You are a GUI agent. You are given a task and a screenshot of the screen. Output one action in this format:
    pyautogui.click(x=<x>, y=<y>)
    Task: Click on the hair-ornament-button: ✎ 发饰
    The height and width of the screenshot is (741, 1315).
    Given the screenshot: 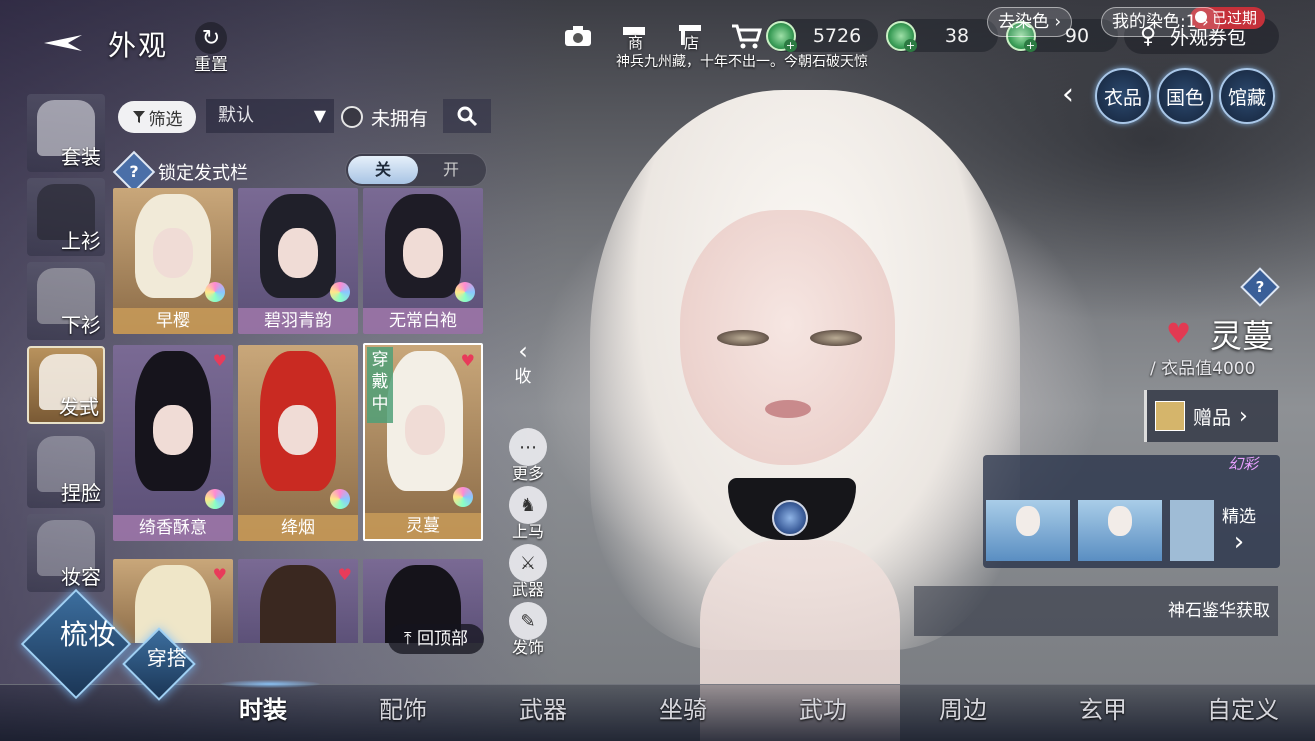 What is the action you would take?
    pyautogui.click(x=528, y=630)
    